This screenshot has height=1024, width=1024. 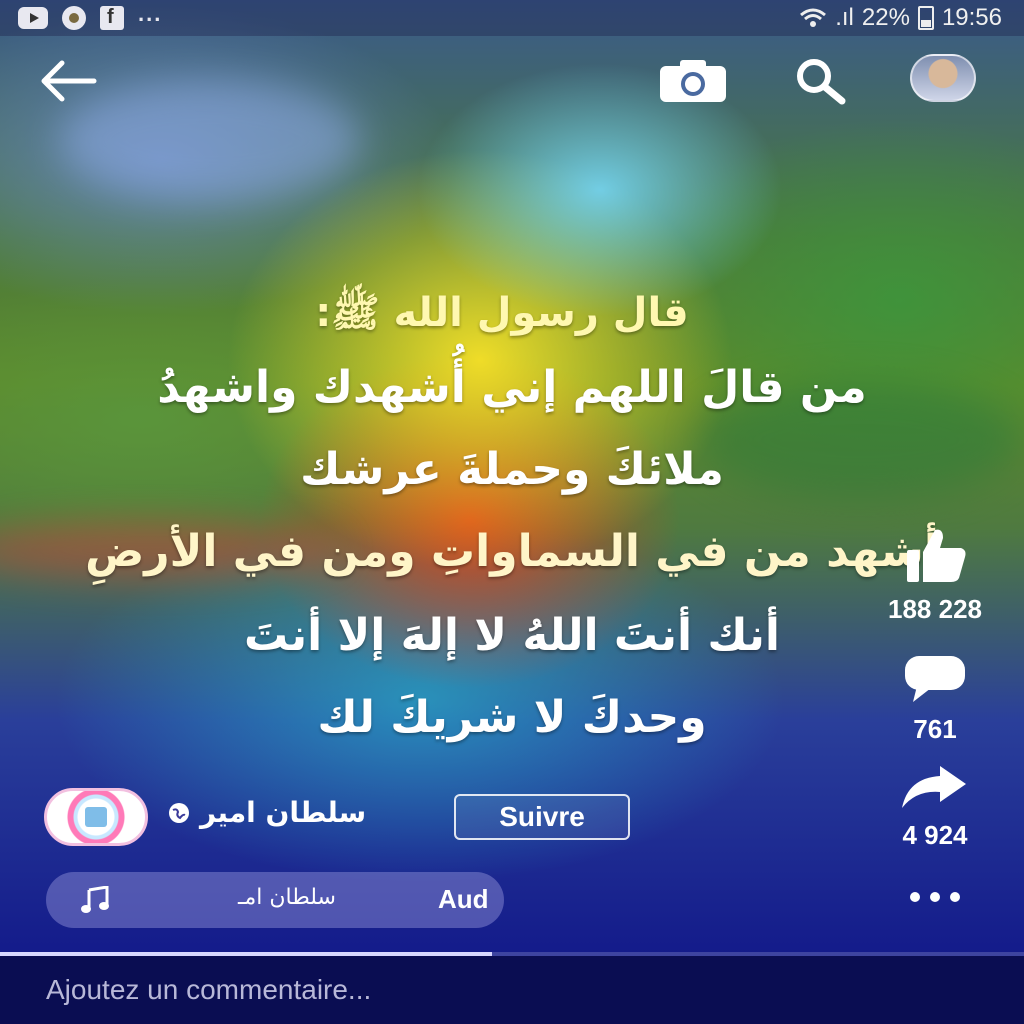 What do you see at coordinates (287, 897) in the screenshot?
I see `audio-artist: سلطان امـ` at bounding box center [287, 897].